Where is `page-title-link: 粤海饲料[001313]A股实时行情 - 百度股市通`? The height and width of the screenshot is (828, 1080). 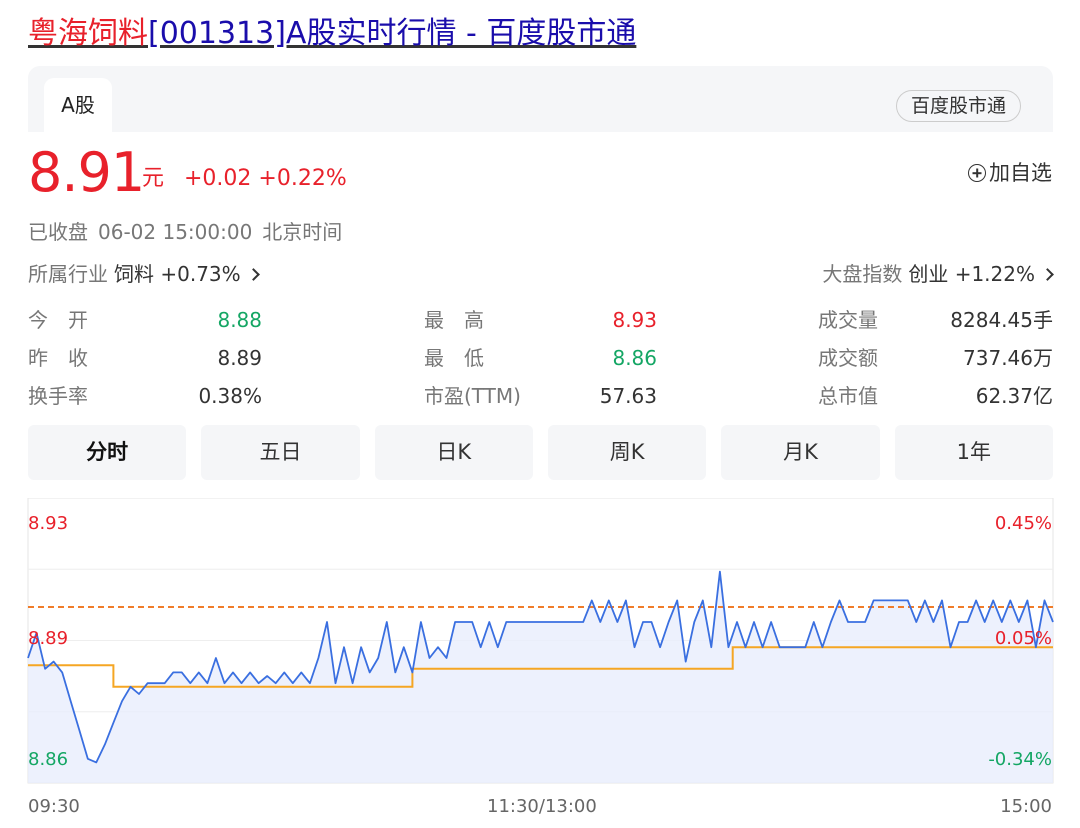
page-title-link: 粤海饲料[001313]A股实时行情 - 百度股市通 is located at coordinates (332, 34).